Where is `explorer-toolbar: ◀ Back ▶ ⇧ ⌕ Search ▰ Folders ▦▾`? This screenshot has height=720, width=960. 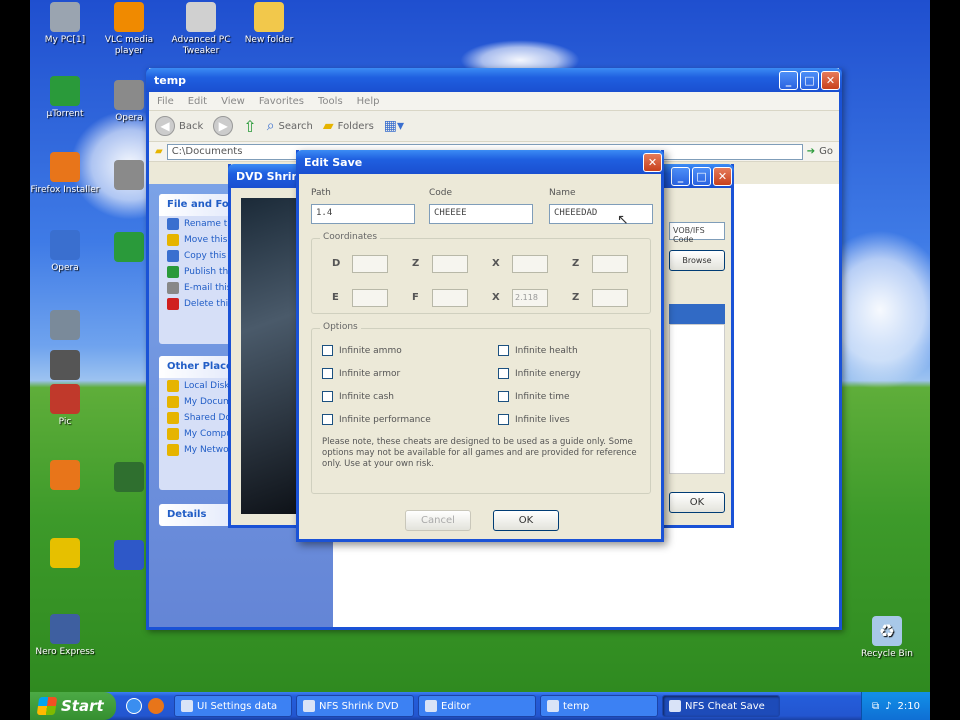 explorer-toolbar: ◀ Back ▶ ⇧ ⌕ Search ▰ Folders ▦▾ is located at coordinates (494, 126).